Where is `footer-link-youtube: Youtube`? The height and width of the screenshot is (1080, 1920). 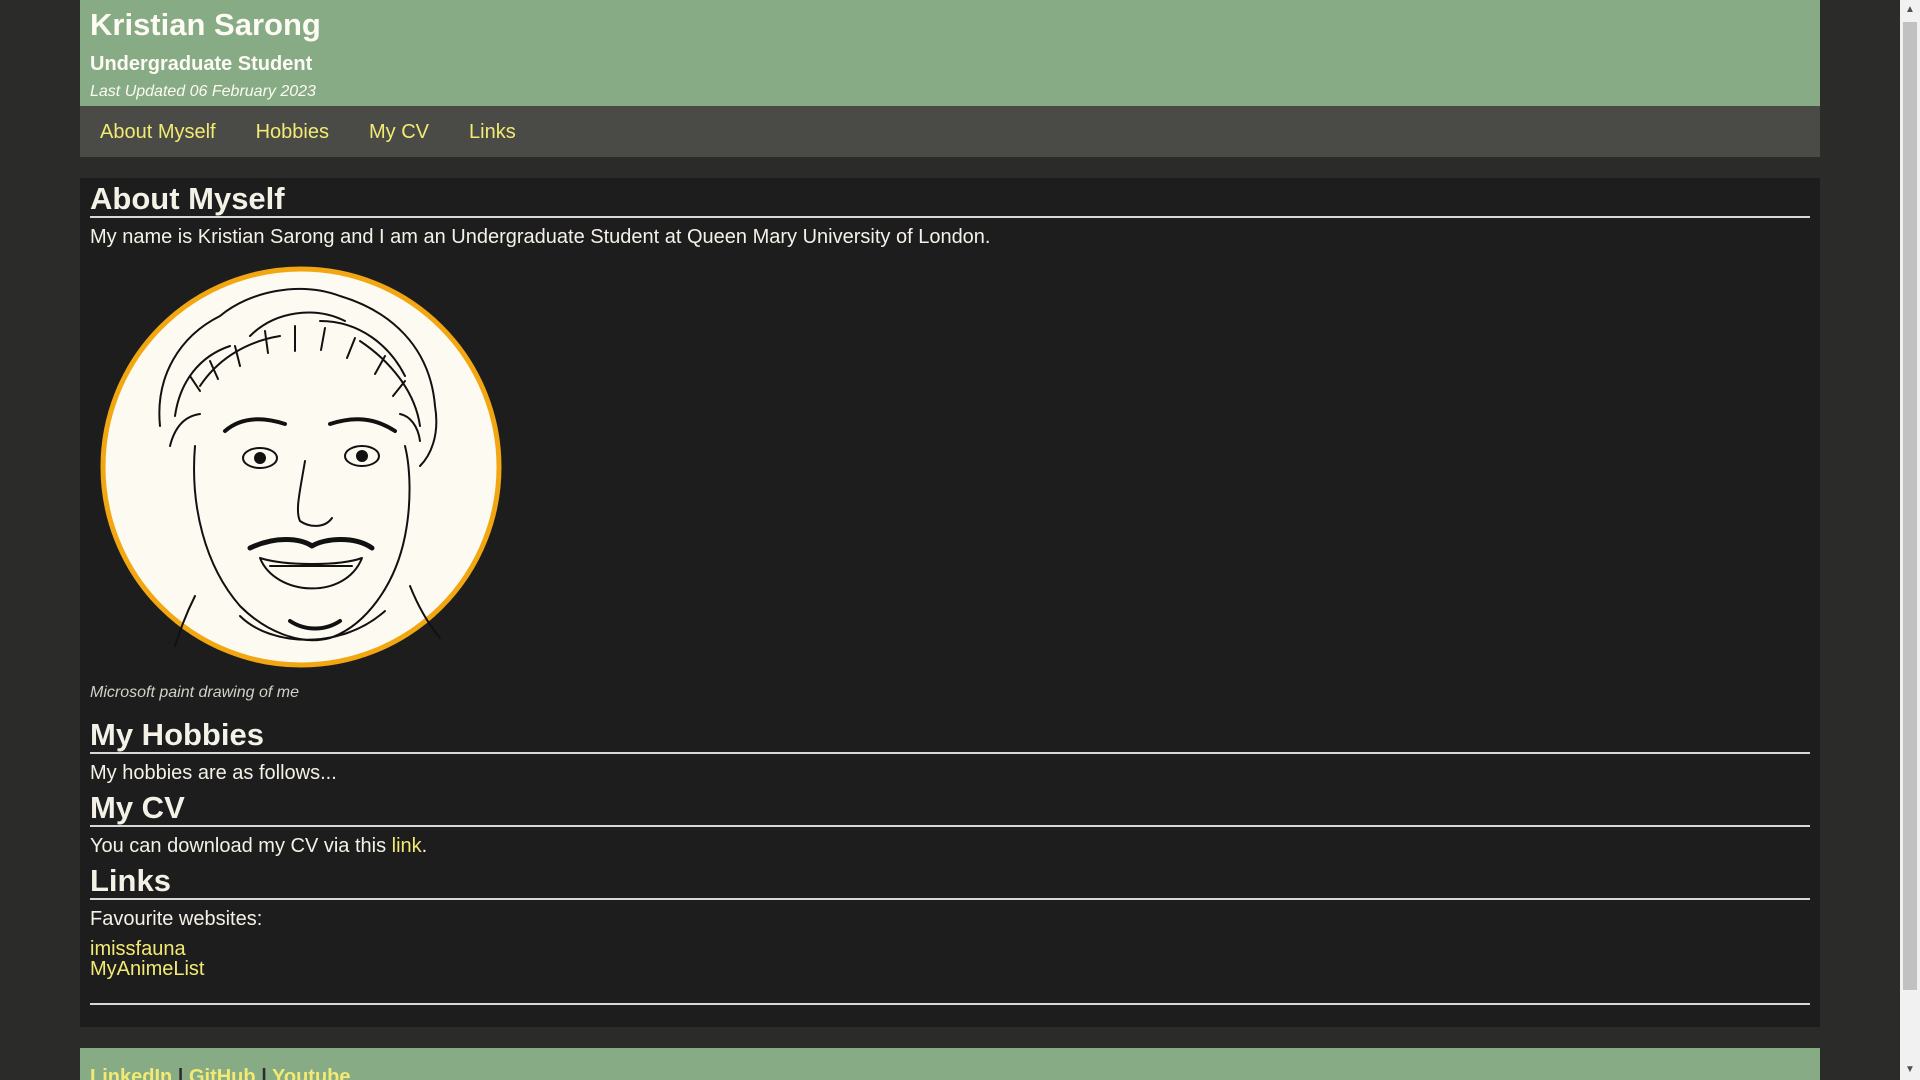
footer-link-youtube: Youtube is located at coordinates (311, 1073).